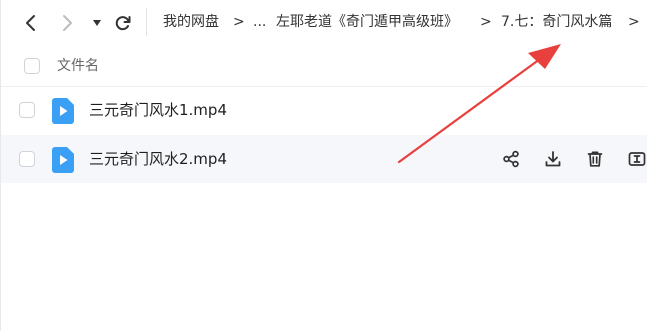  Describe the element at coordinates (324, 66) in the screenshot. I see `file-list-header: 文件名` at that location.